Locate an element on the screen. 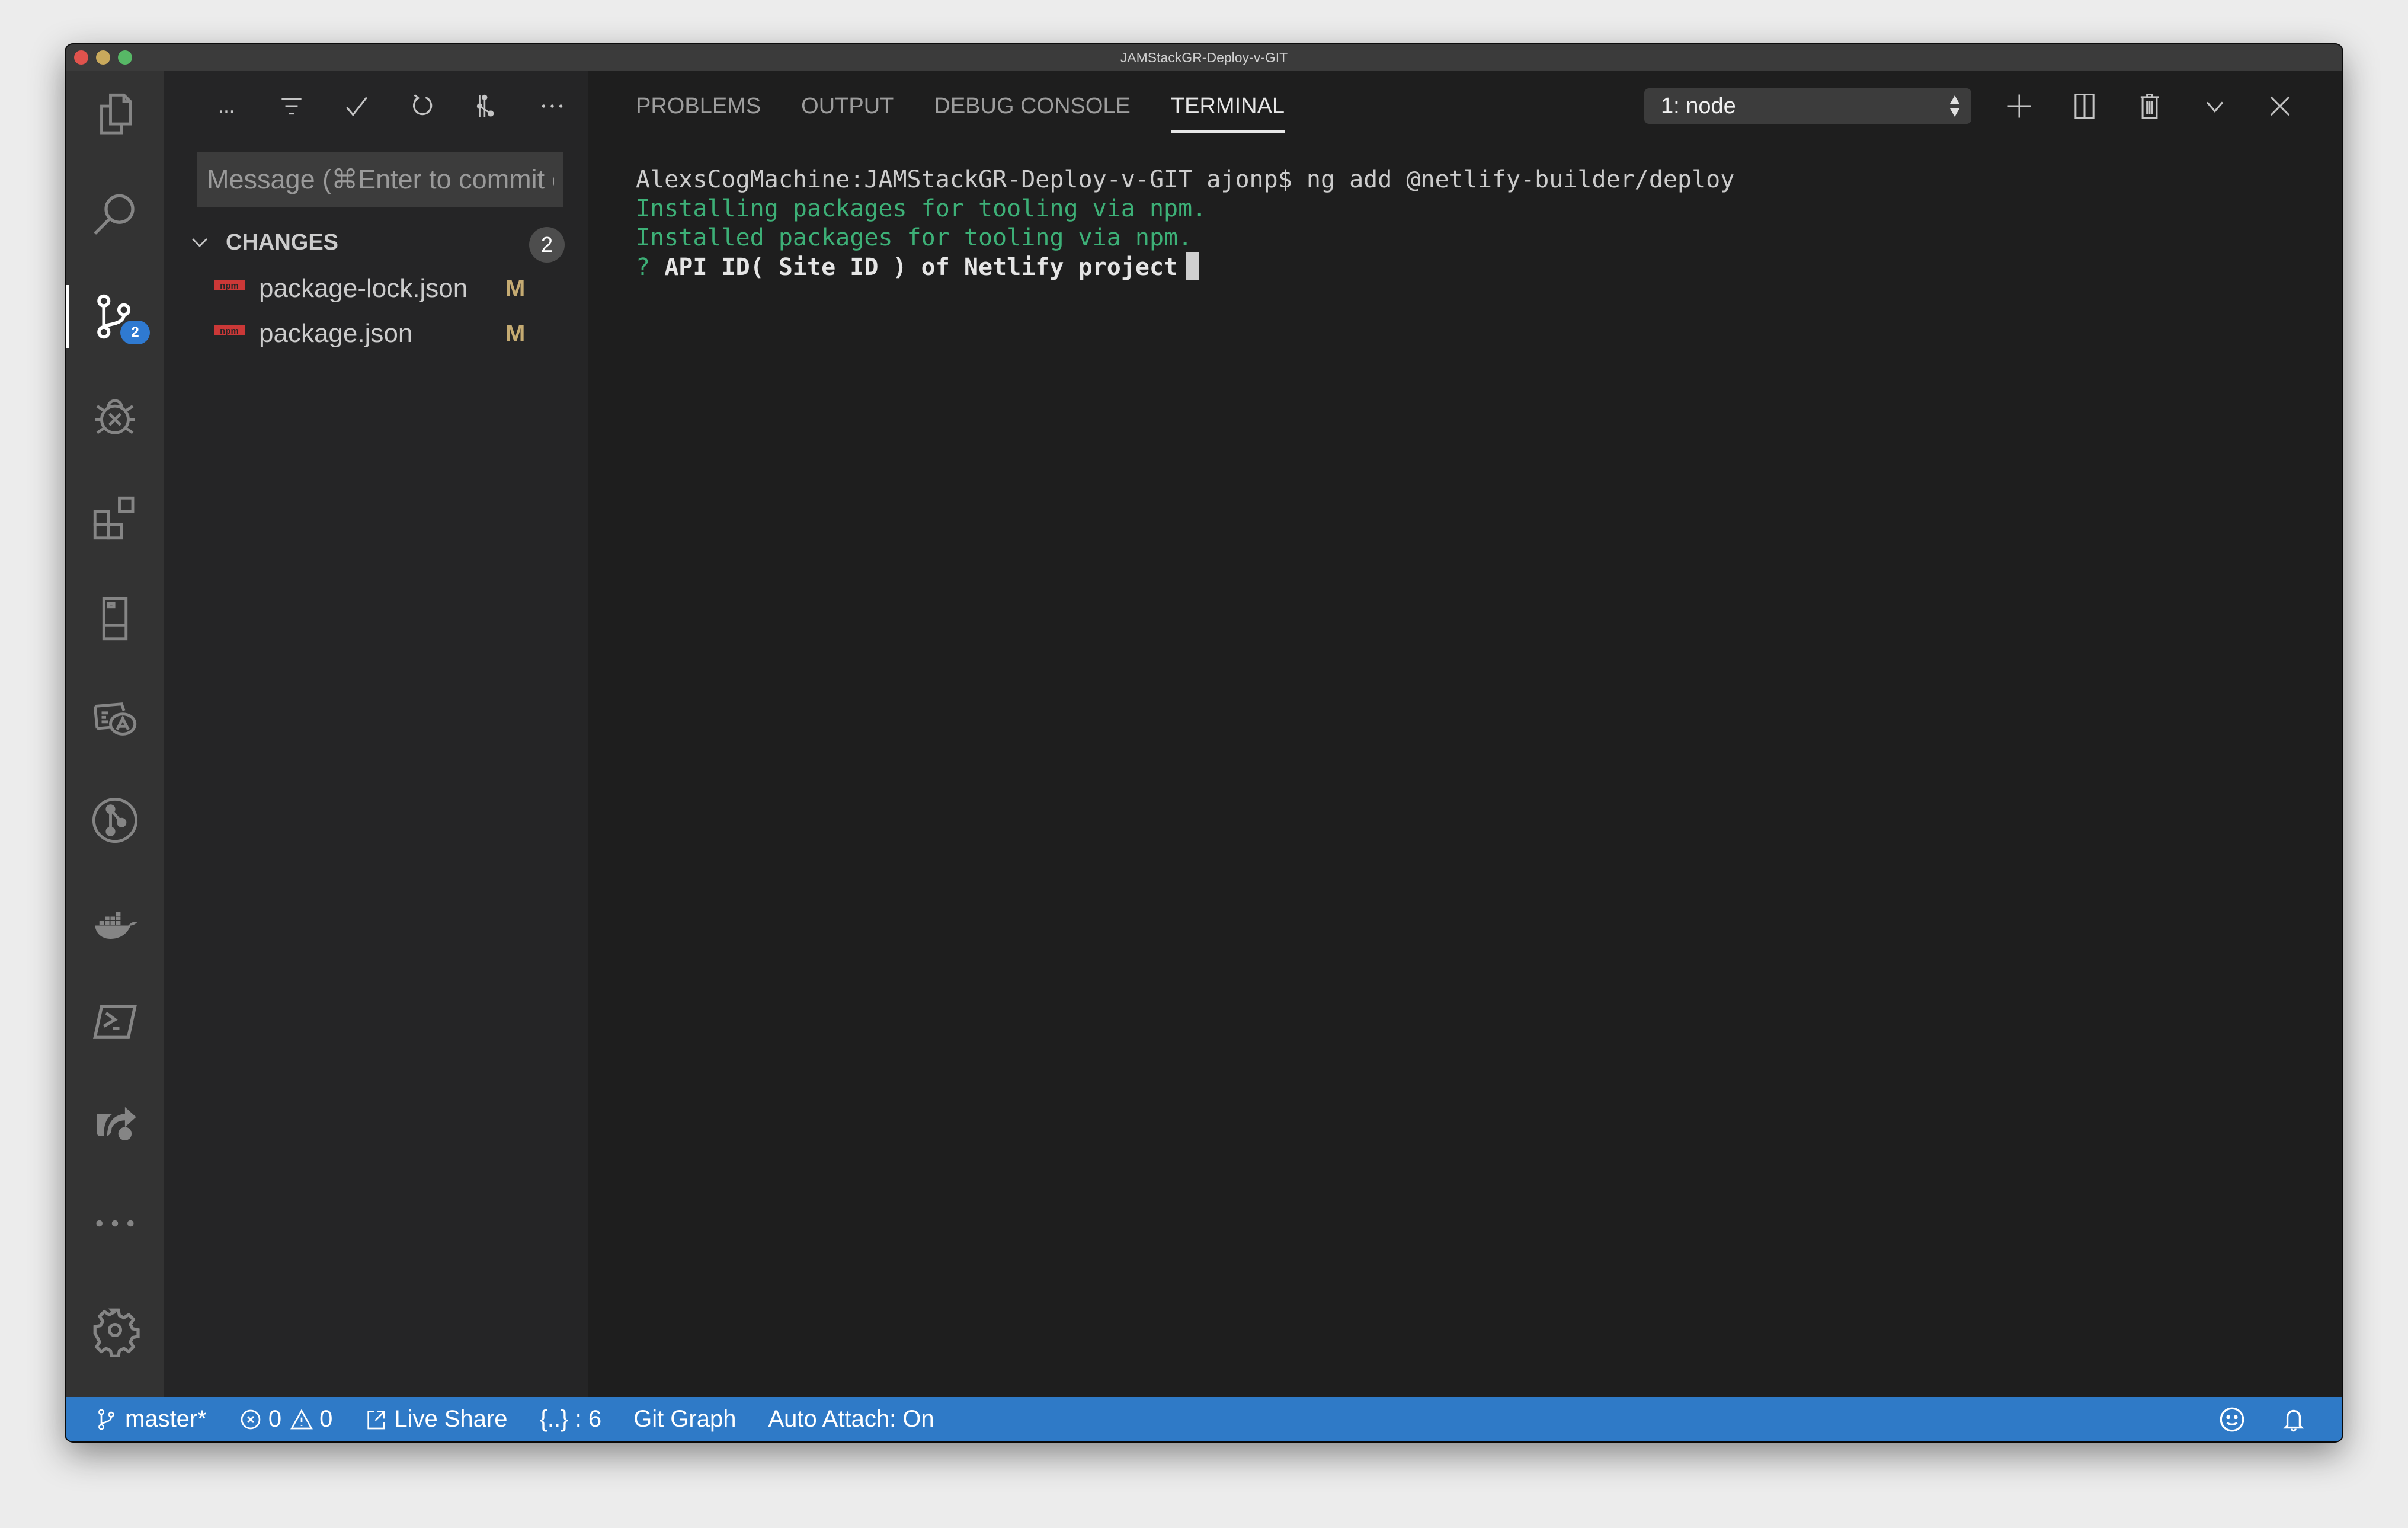 The image size is (2408, 1528). terminal-cursor is located at coordinates (1193, 266).